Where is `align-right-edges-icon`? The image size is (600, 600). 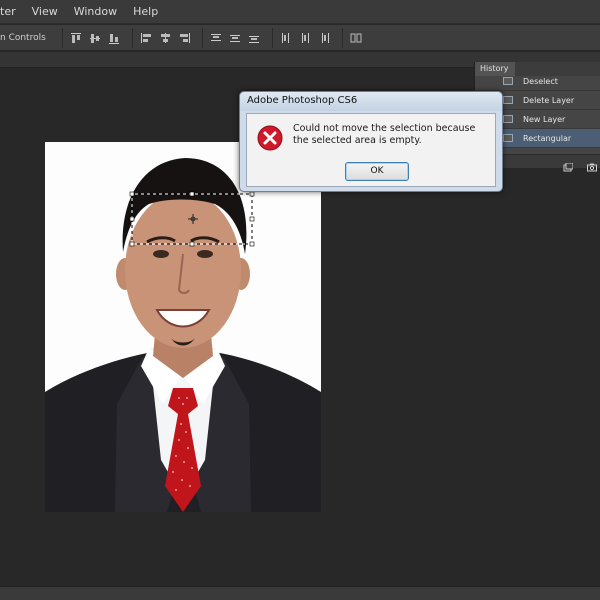
align-right-edges-icon is located at coordinates (184, 38).